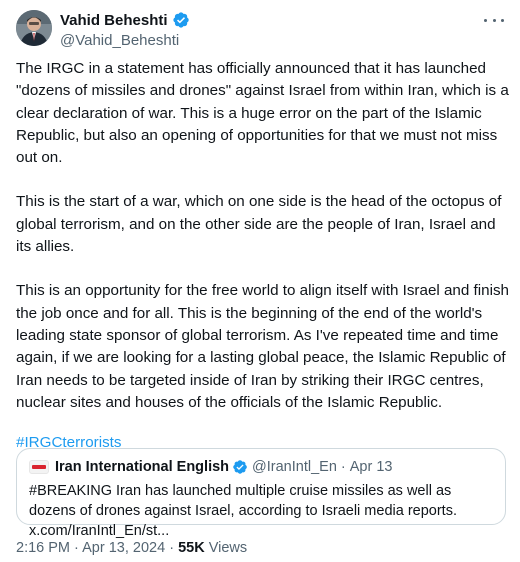 Image resolution: width=520 pixels, height=562 pixels. Describe the element at coordinates (294, 467) in the screenshot. I see `quoted-handle: @IranIntl_En` at that location.